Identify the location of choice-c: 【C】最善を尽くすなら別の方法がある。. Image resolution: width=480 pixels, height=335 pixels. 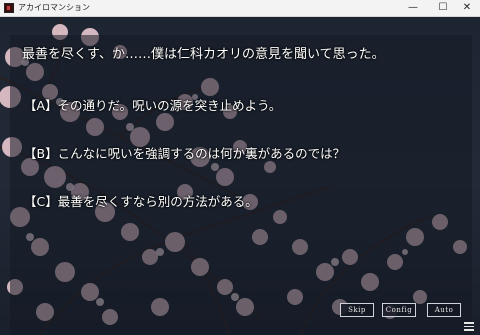
(141, 200).